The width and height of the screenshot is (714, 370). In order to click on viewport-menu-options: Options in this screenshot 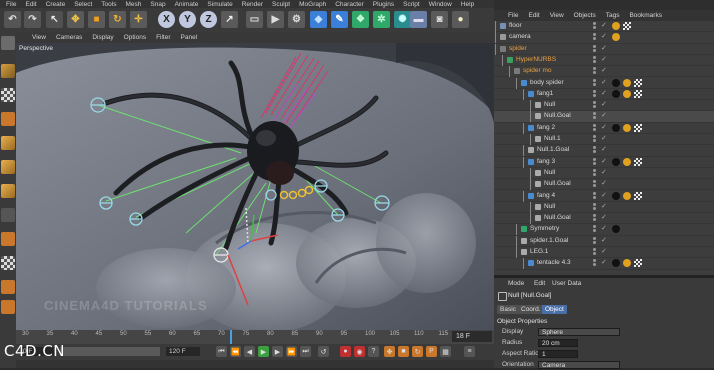, I will do `click(135, 37)`.